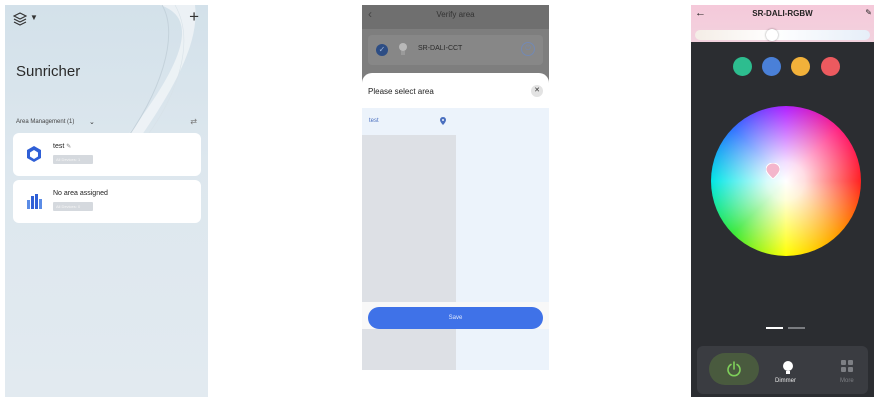  What do you see at coordinates (528, 49) in the screenshot?
I see `power-icon: ⏻` at bounding box center [528, 49].